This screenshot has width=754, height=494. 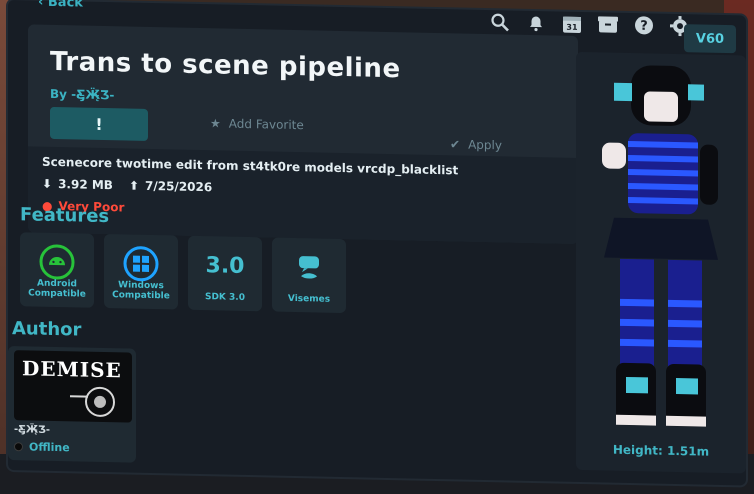 What do you see at coordinates (133, 185) in the screenshot?
I see `upload-icon: ⬆` at bounding box center [133, 185].